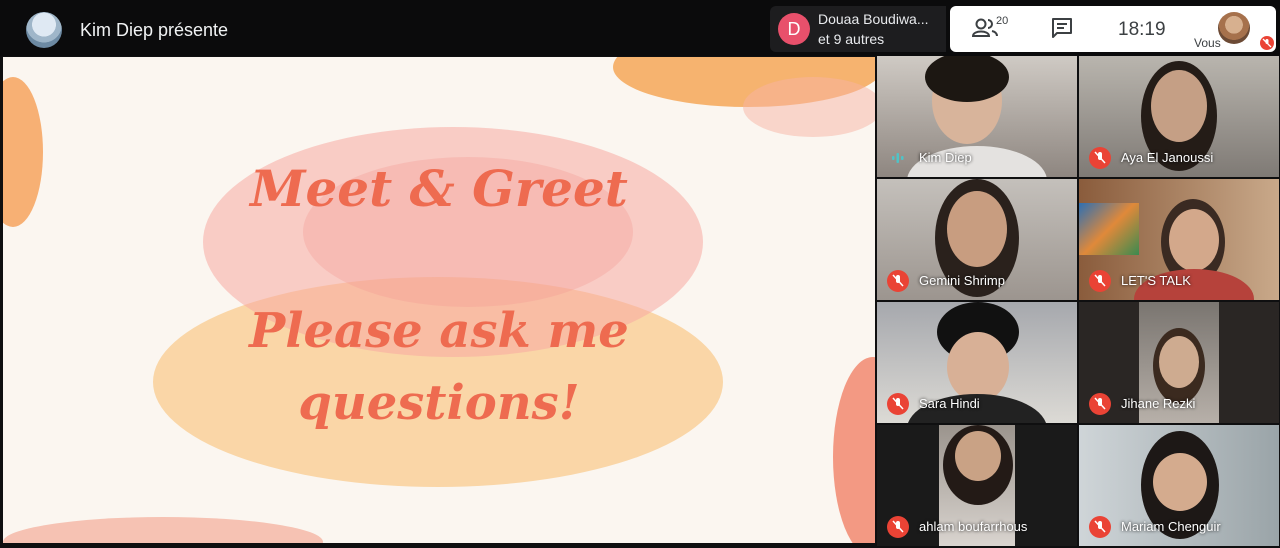 Image resolution: width=1280 pixels, height=548 pixels. Describe the element at coordinates (1109, 229) in the screenshot. I see `wall-painting` at that location.